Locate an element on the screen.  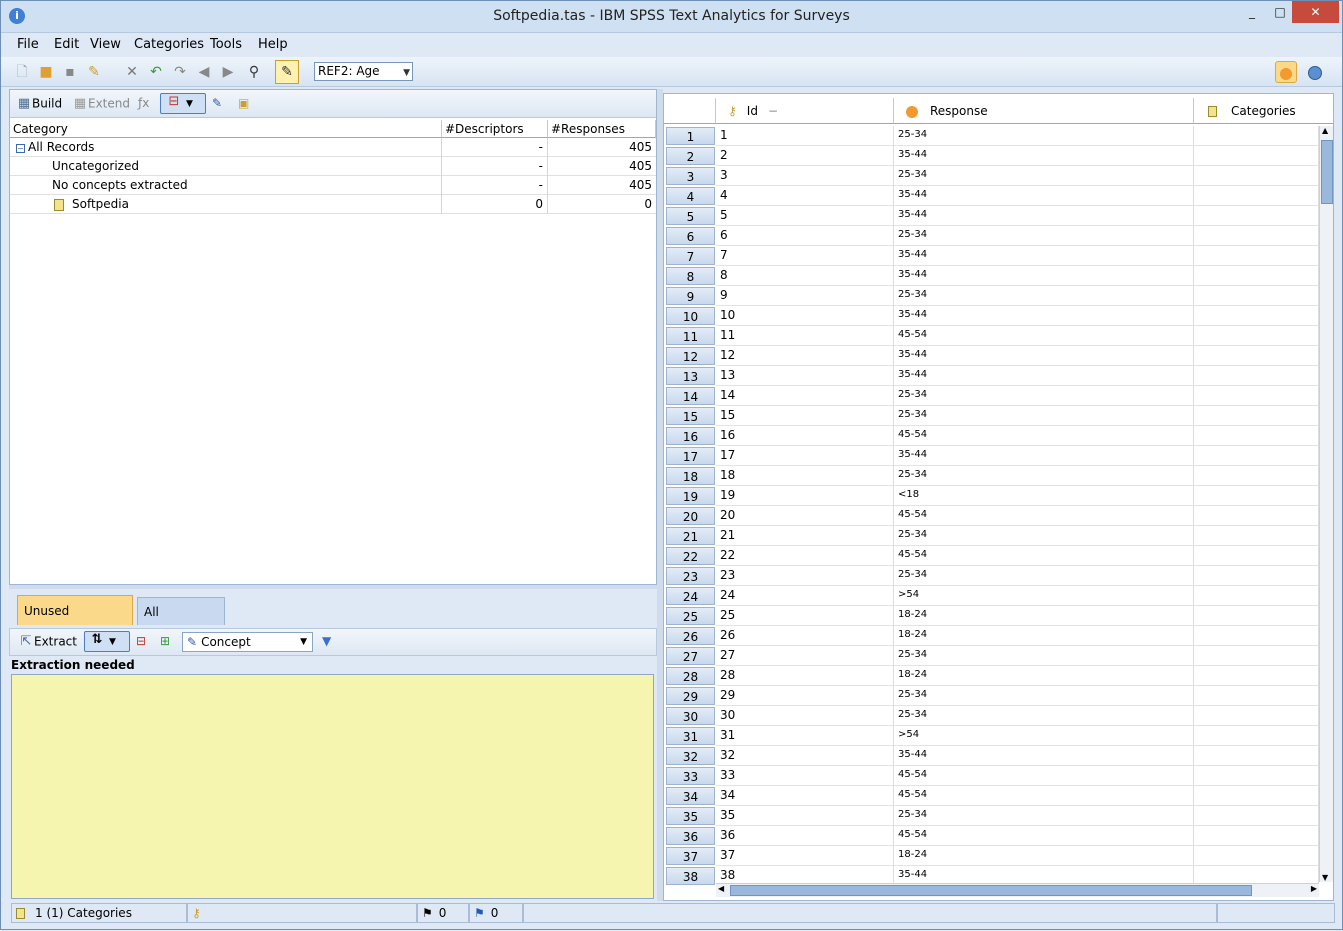
cell-id: 19 is located at coordinates (805, 496).